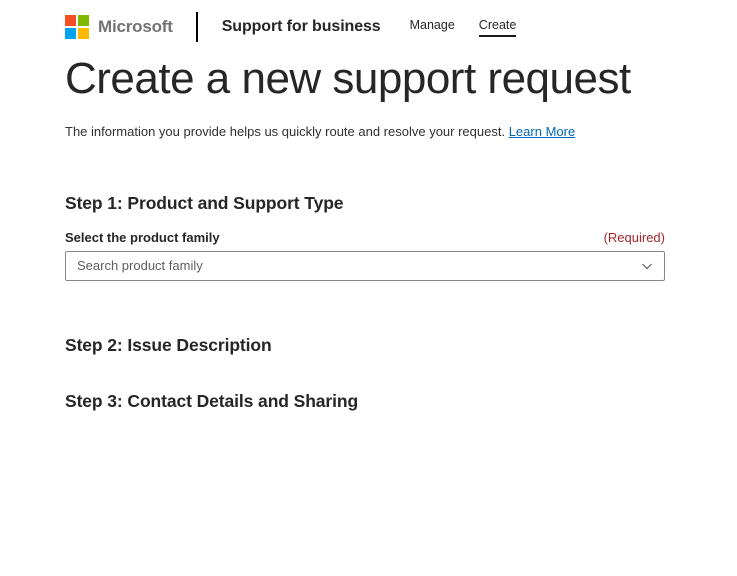  Describe the element at coordinates (497, 27) in the screenshot. I see `nav-link-create: Create` at that location.